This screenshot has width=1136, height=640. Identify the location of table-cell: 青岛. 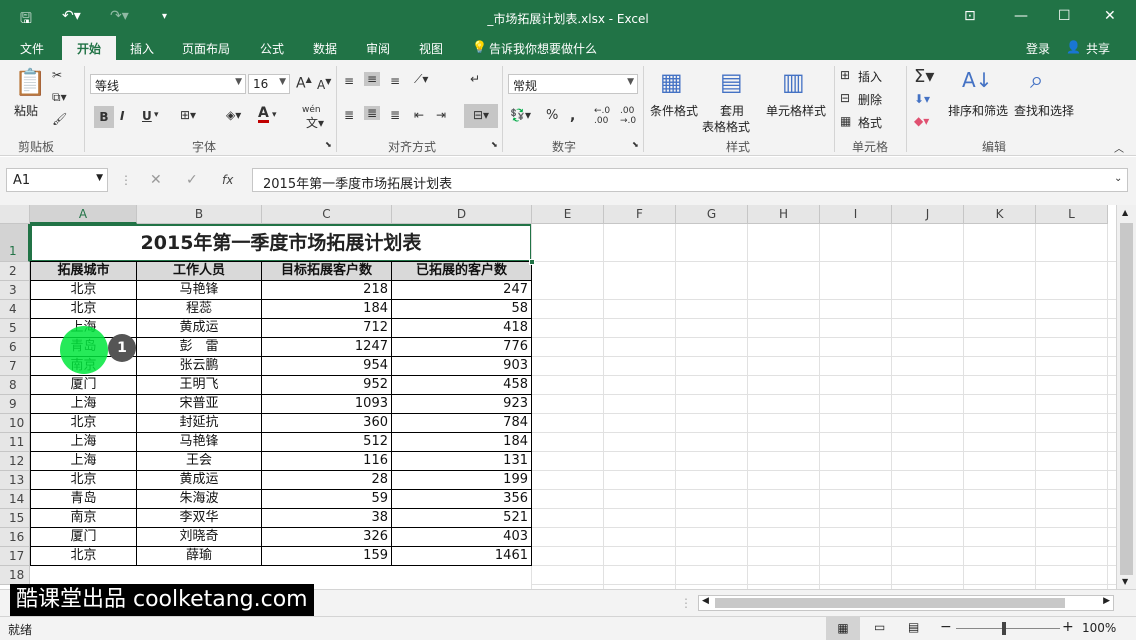
(83, 499).